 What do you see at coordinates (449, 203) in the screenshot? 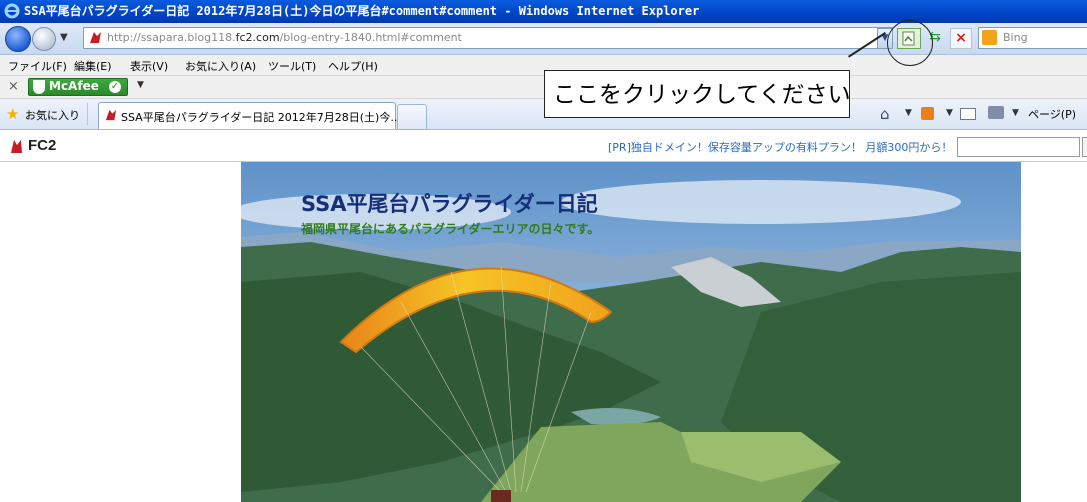
I see `blog-title: SSA平尾台パラグライダー日記` at bounding box center [449, 203].